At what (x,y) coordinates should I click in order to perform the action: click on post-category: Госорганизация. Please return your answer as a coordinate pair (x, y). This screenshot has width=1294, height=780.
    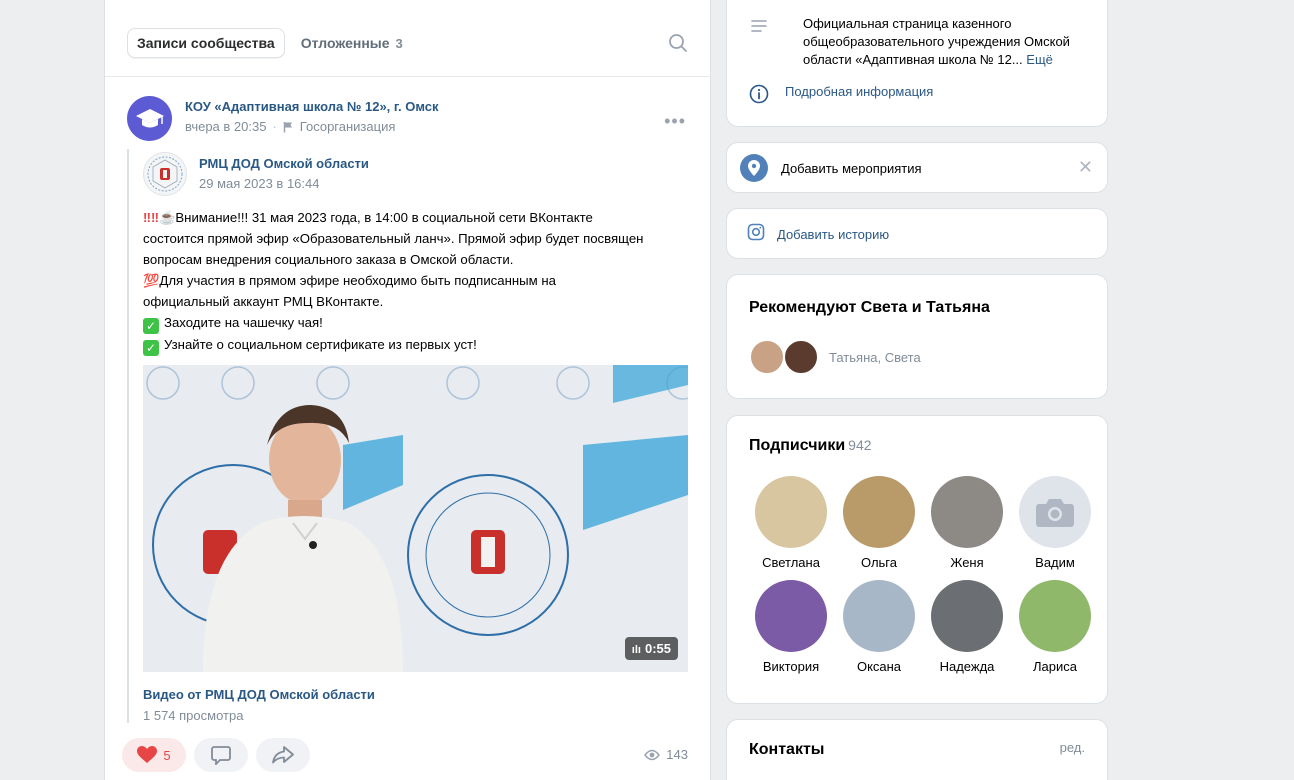
    Looking at the image, I should click on (347, 126).